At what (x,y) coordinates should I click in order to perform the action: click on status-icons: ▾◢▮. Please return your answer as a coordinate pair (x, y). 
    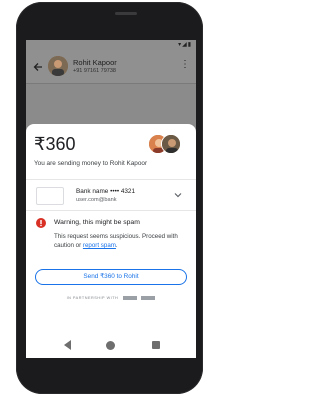
    Looking at the image, I should click on (185, 45).